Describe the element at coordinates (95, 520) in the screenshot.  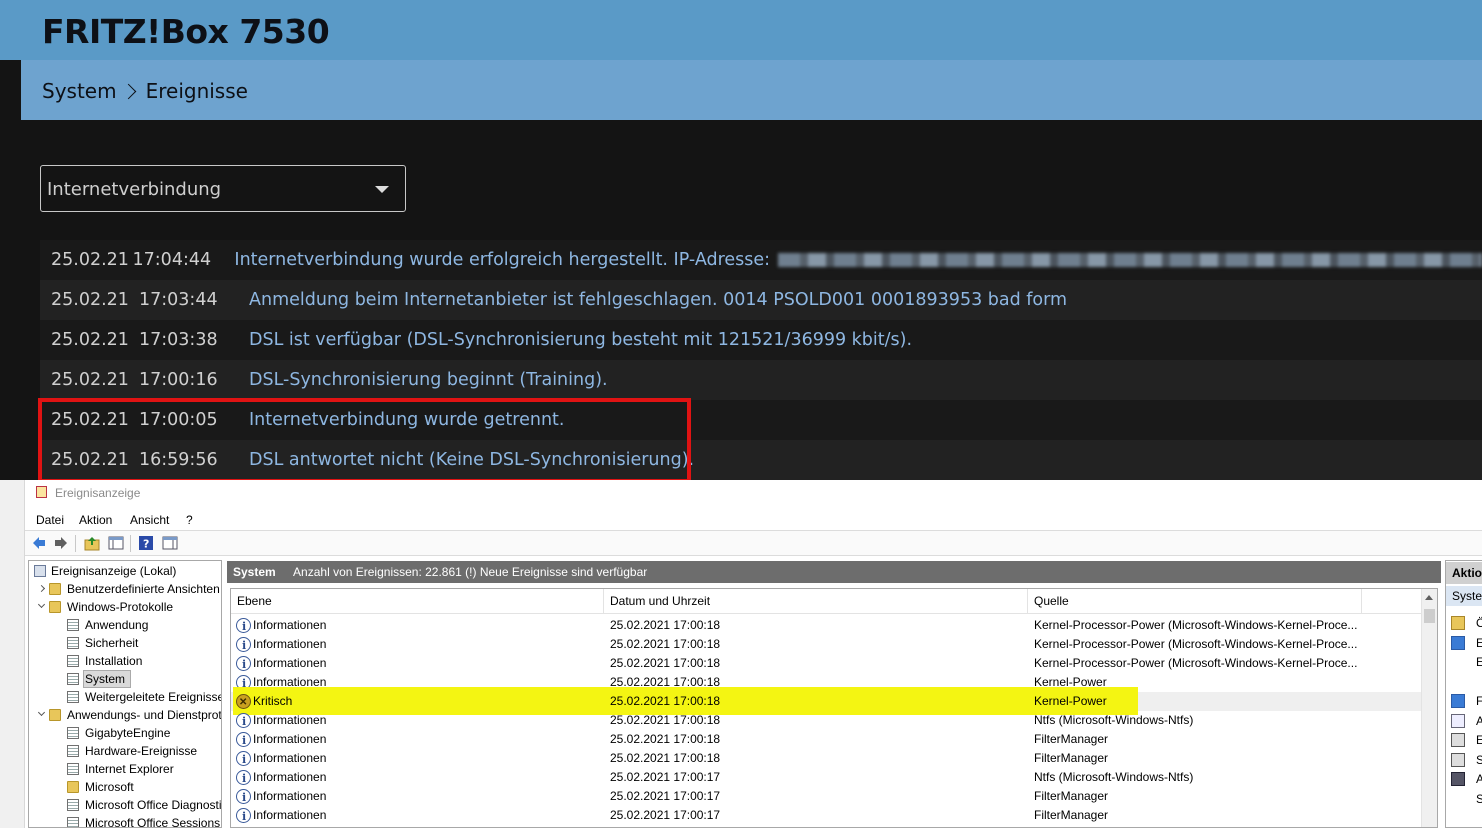
I see `menu-aktion: Aktion` at that location.